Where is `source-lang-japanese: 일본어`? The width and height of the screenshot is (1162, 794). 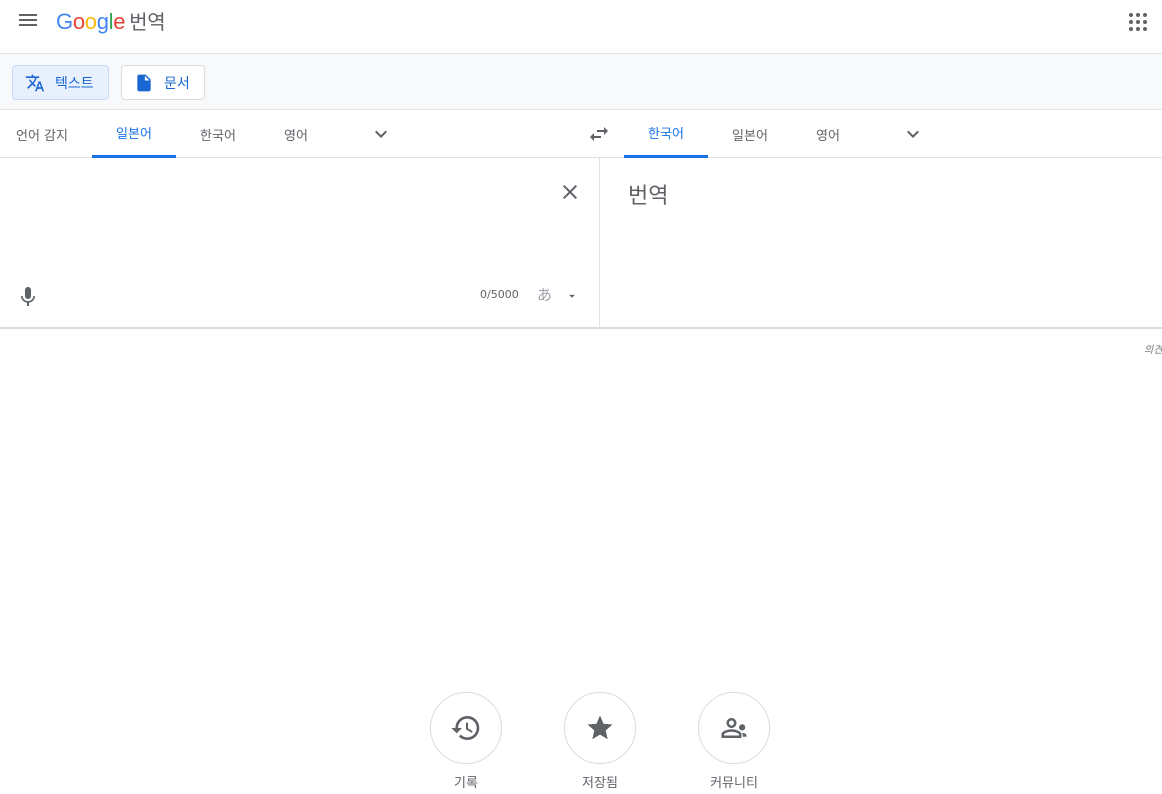 source-lang-japanese: 일본어 is located at coordinates (134, 134).